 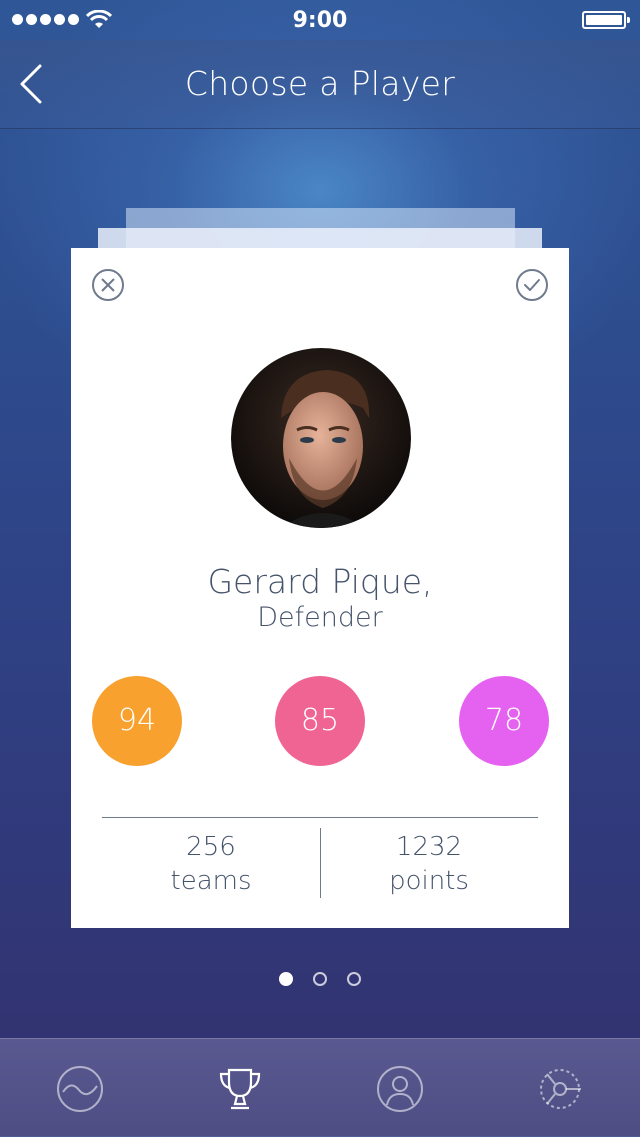 What do you see at coordinates (211, 847) in the screenshot?
I see `metric-teams-value: 256` at bounding box center [211, 847].